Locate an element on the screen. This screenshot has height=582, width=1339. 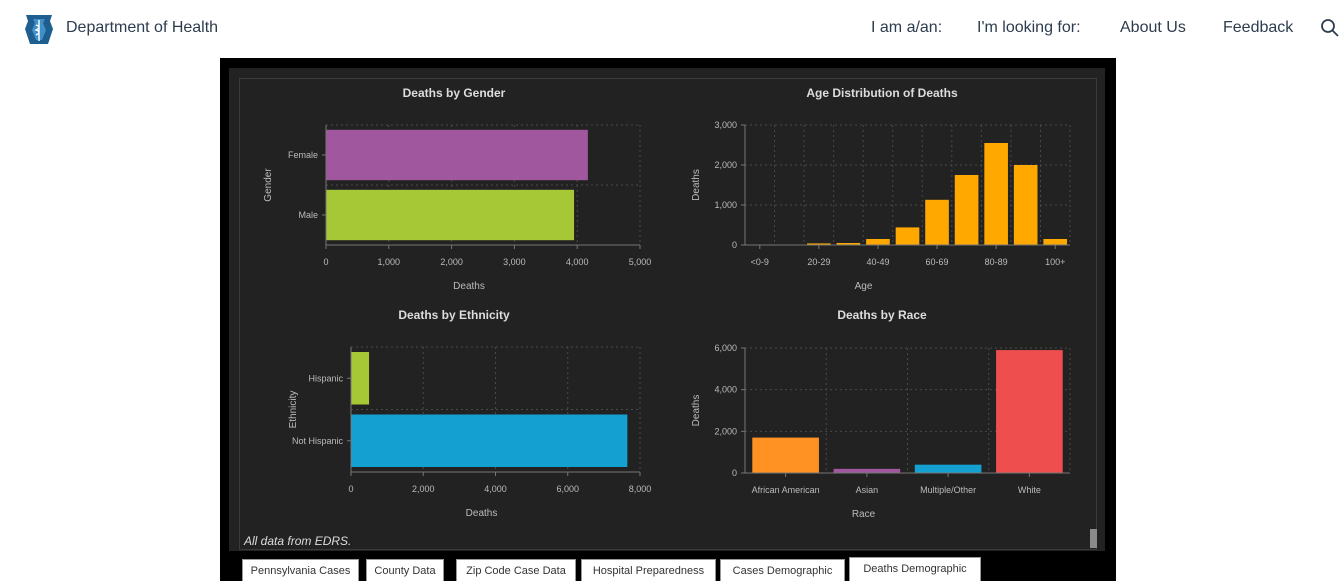
y-tick-label: Hispanic is located at coordinates (325, 378).